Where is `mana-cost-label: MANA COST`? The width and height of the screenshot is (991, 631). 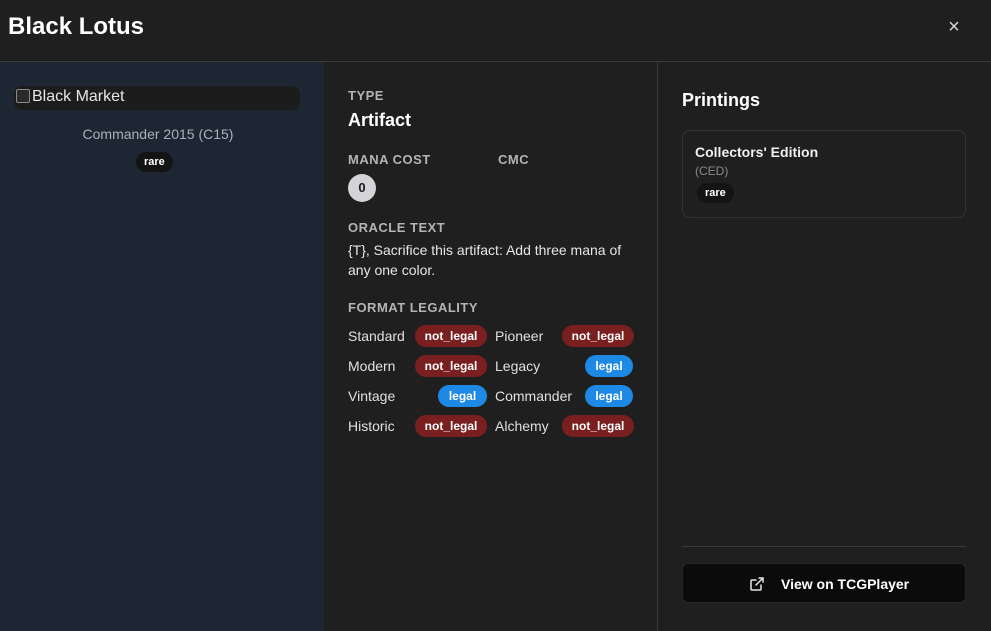 mana-cost-label: MANA COST is located at coordinates (389, 159).